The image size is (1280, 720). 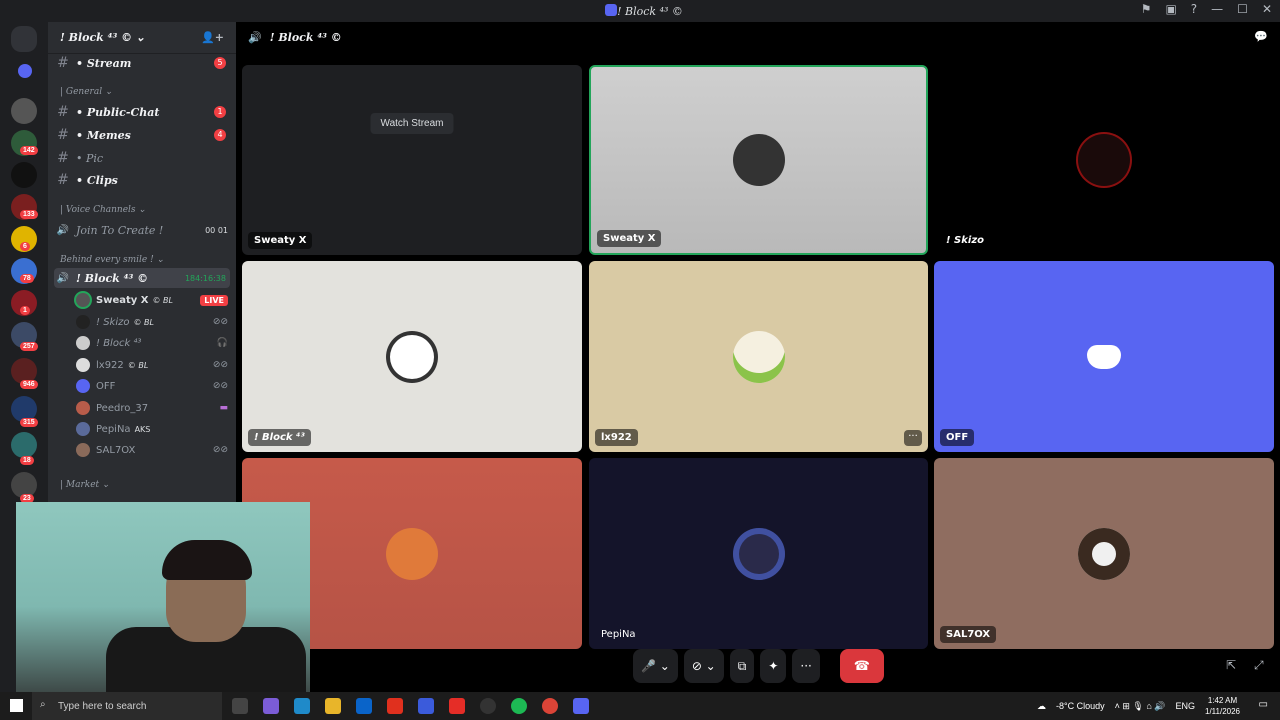 What do you see at coordinates (214, 300) in the screenshot?
I see `live-badge: LIVE` at bounding box center [214, 300].